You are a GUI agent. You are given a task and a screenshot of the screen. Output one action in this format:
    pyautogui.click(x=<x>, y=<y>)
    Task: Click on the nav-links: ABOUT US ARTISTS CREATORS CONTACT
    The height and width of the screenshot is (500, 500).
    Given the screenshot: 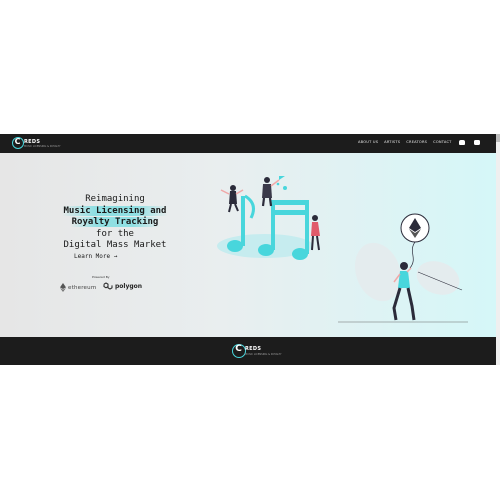 What is the action you would take?
    pyautogui.click(x=405, y=142)
    